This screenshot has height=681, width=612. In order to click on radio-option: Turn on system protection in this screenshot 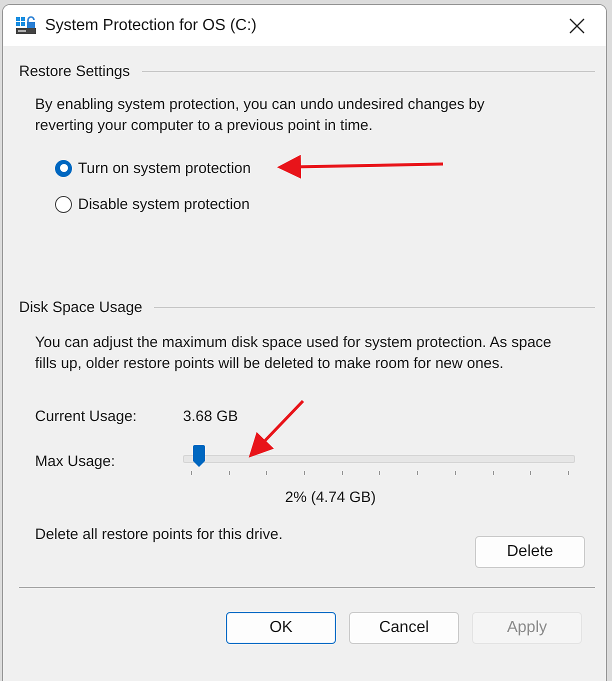, I will do `click(330, 168)`.